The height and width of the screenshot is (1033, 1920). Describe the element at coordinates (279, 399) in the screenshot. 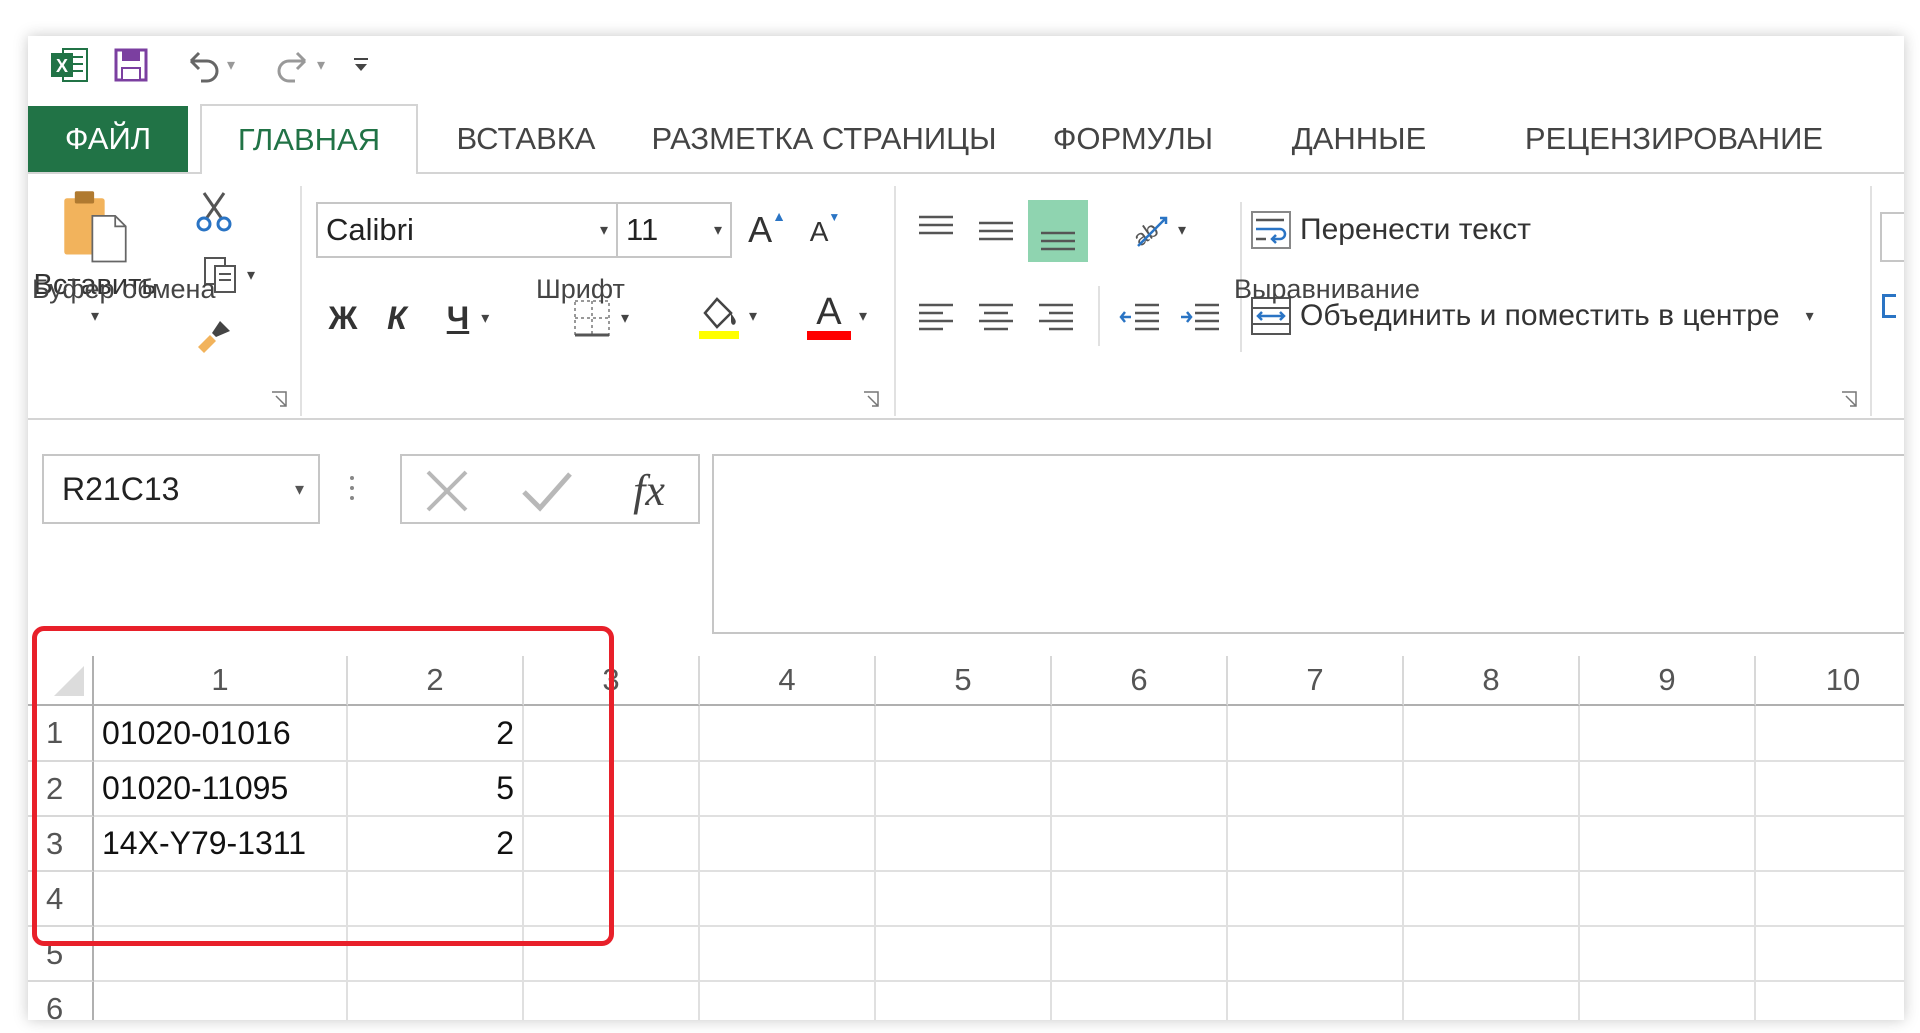

I see `clipboard-launcher-icon` at that location.